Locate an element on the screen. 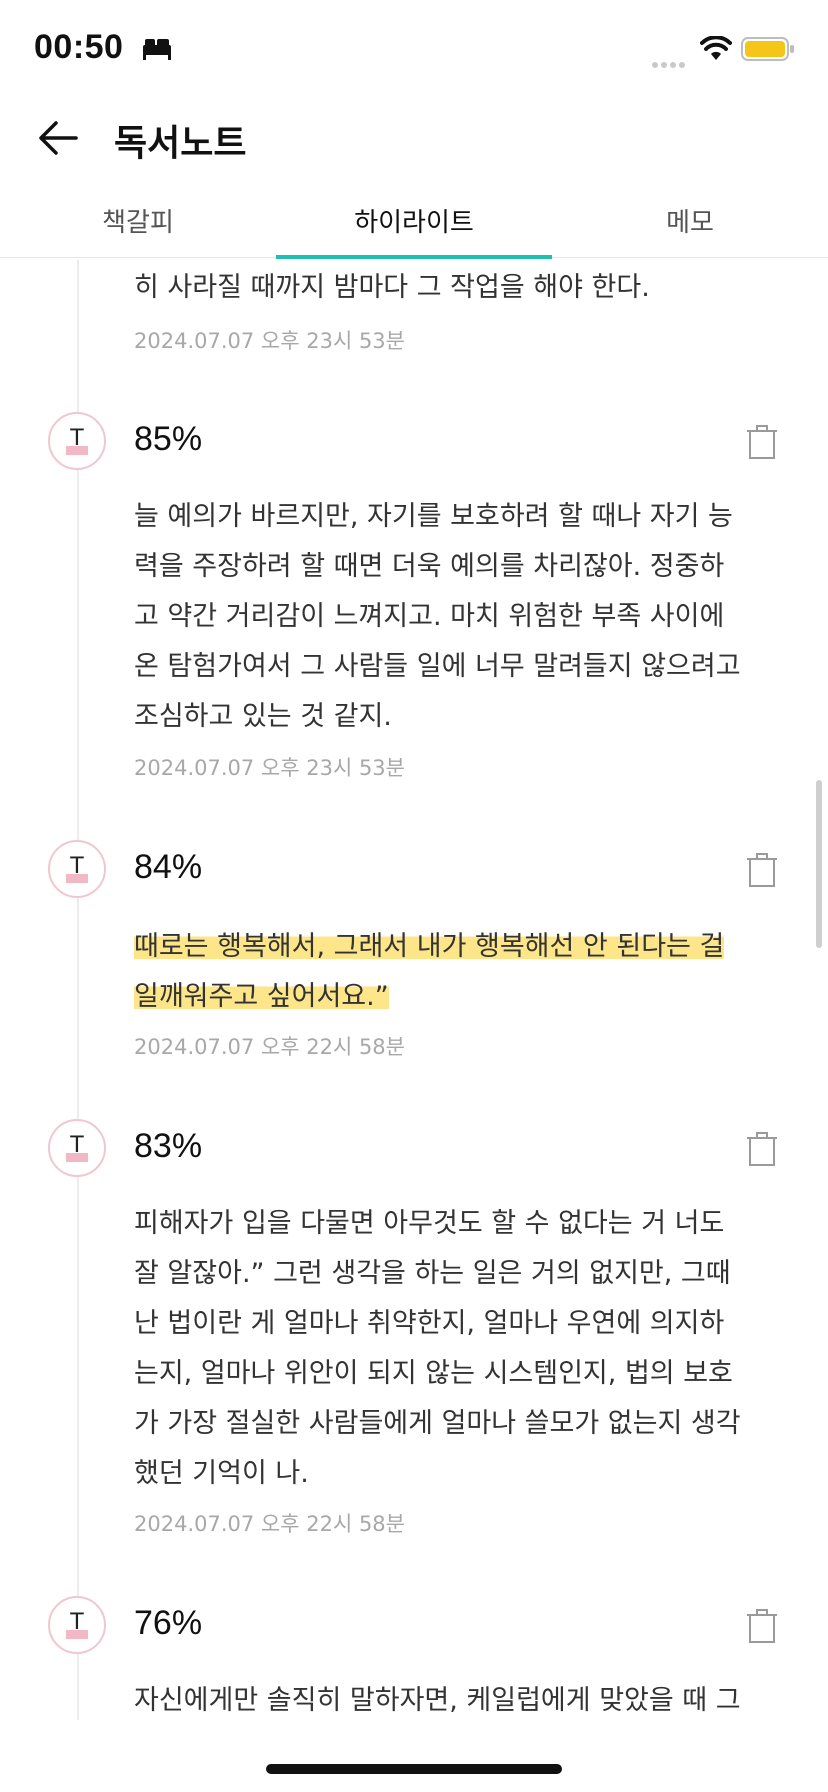  tab-highlights: 하이라이트 is located at coordinates (414, 227).